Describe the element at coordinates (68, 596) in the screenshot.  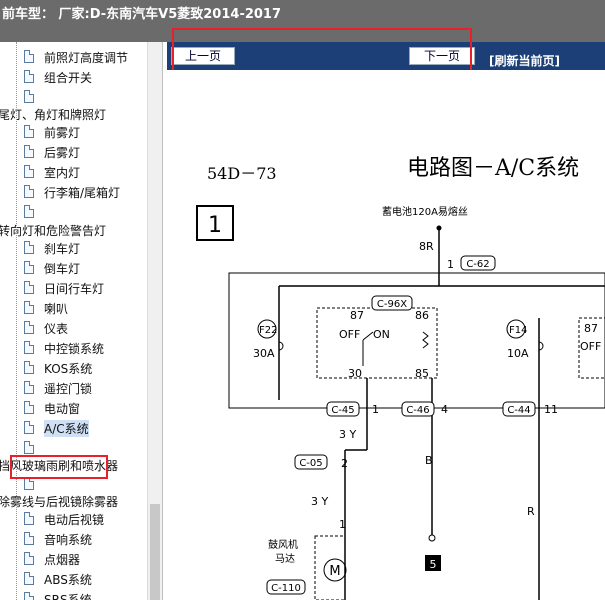
I see `tree-item-label: SRS系统` at that location.